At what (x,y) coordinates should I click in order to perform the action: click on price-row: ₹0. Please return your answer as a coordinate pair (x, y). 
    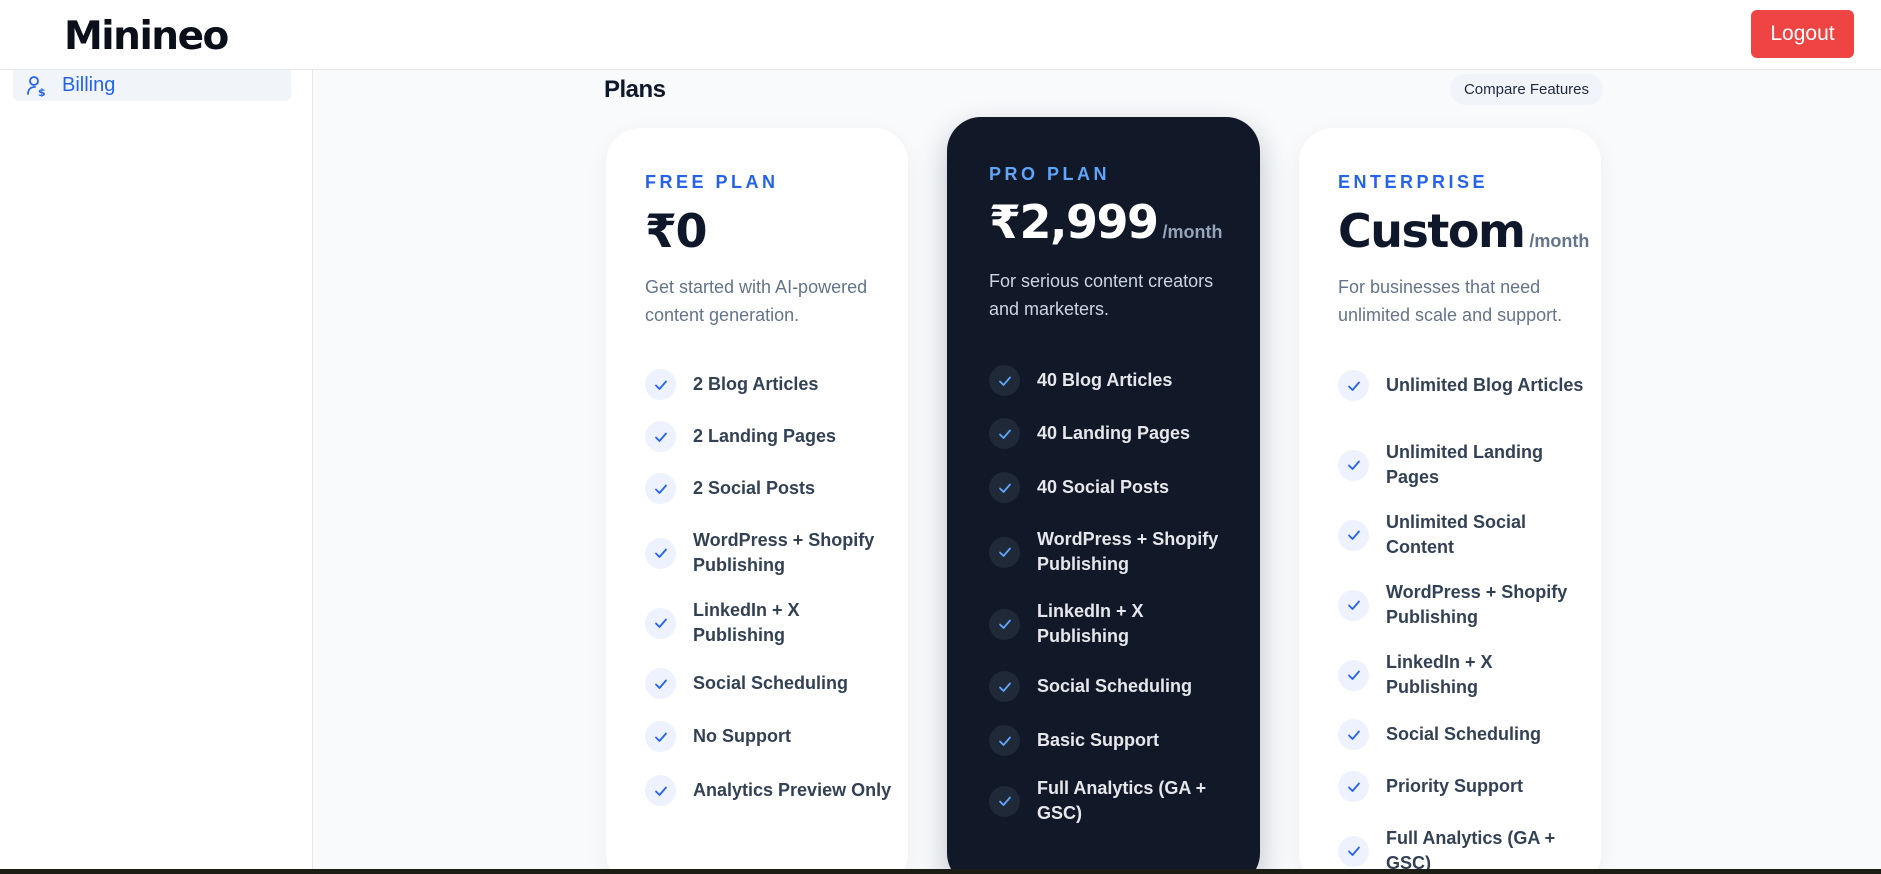
    Looking at the image, I should click on (676, 231).